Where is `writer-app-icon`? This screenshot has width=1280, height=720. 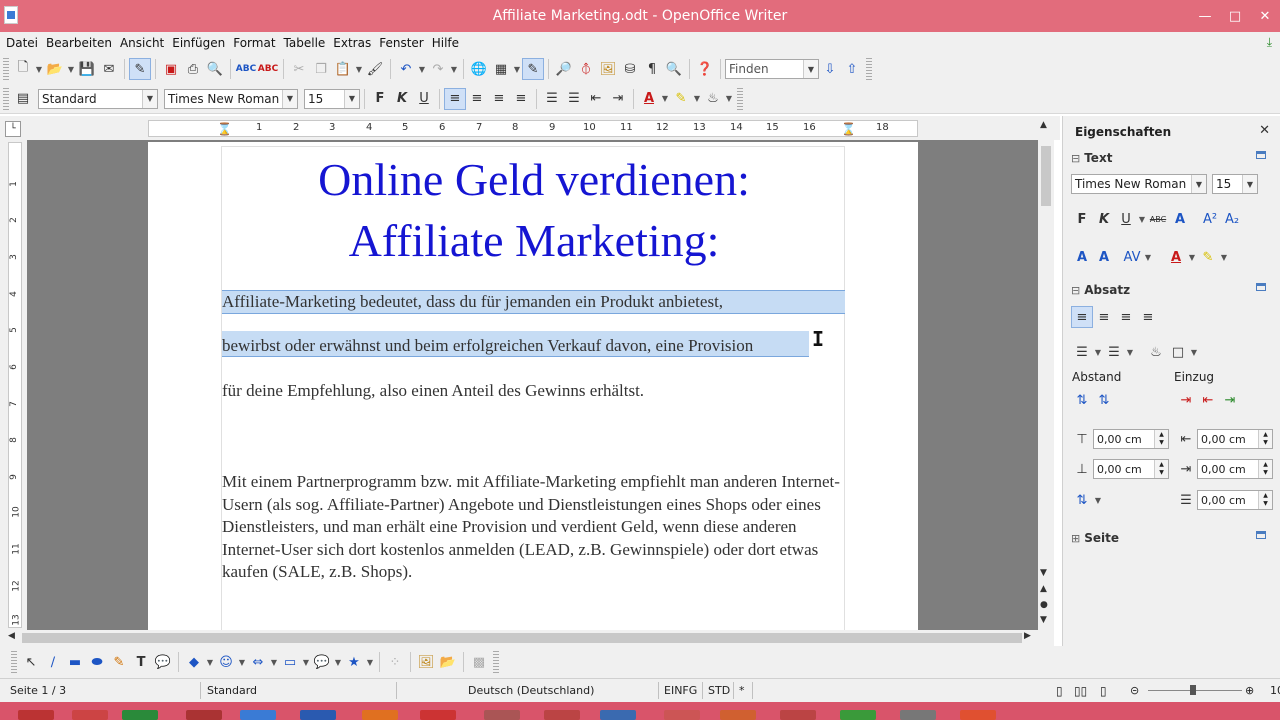
writer-app-icon is located at coordinates (11, 15).